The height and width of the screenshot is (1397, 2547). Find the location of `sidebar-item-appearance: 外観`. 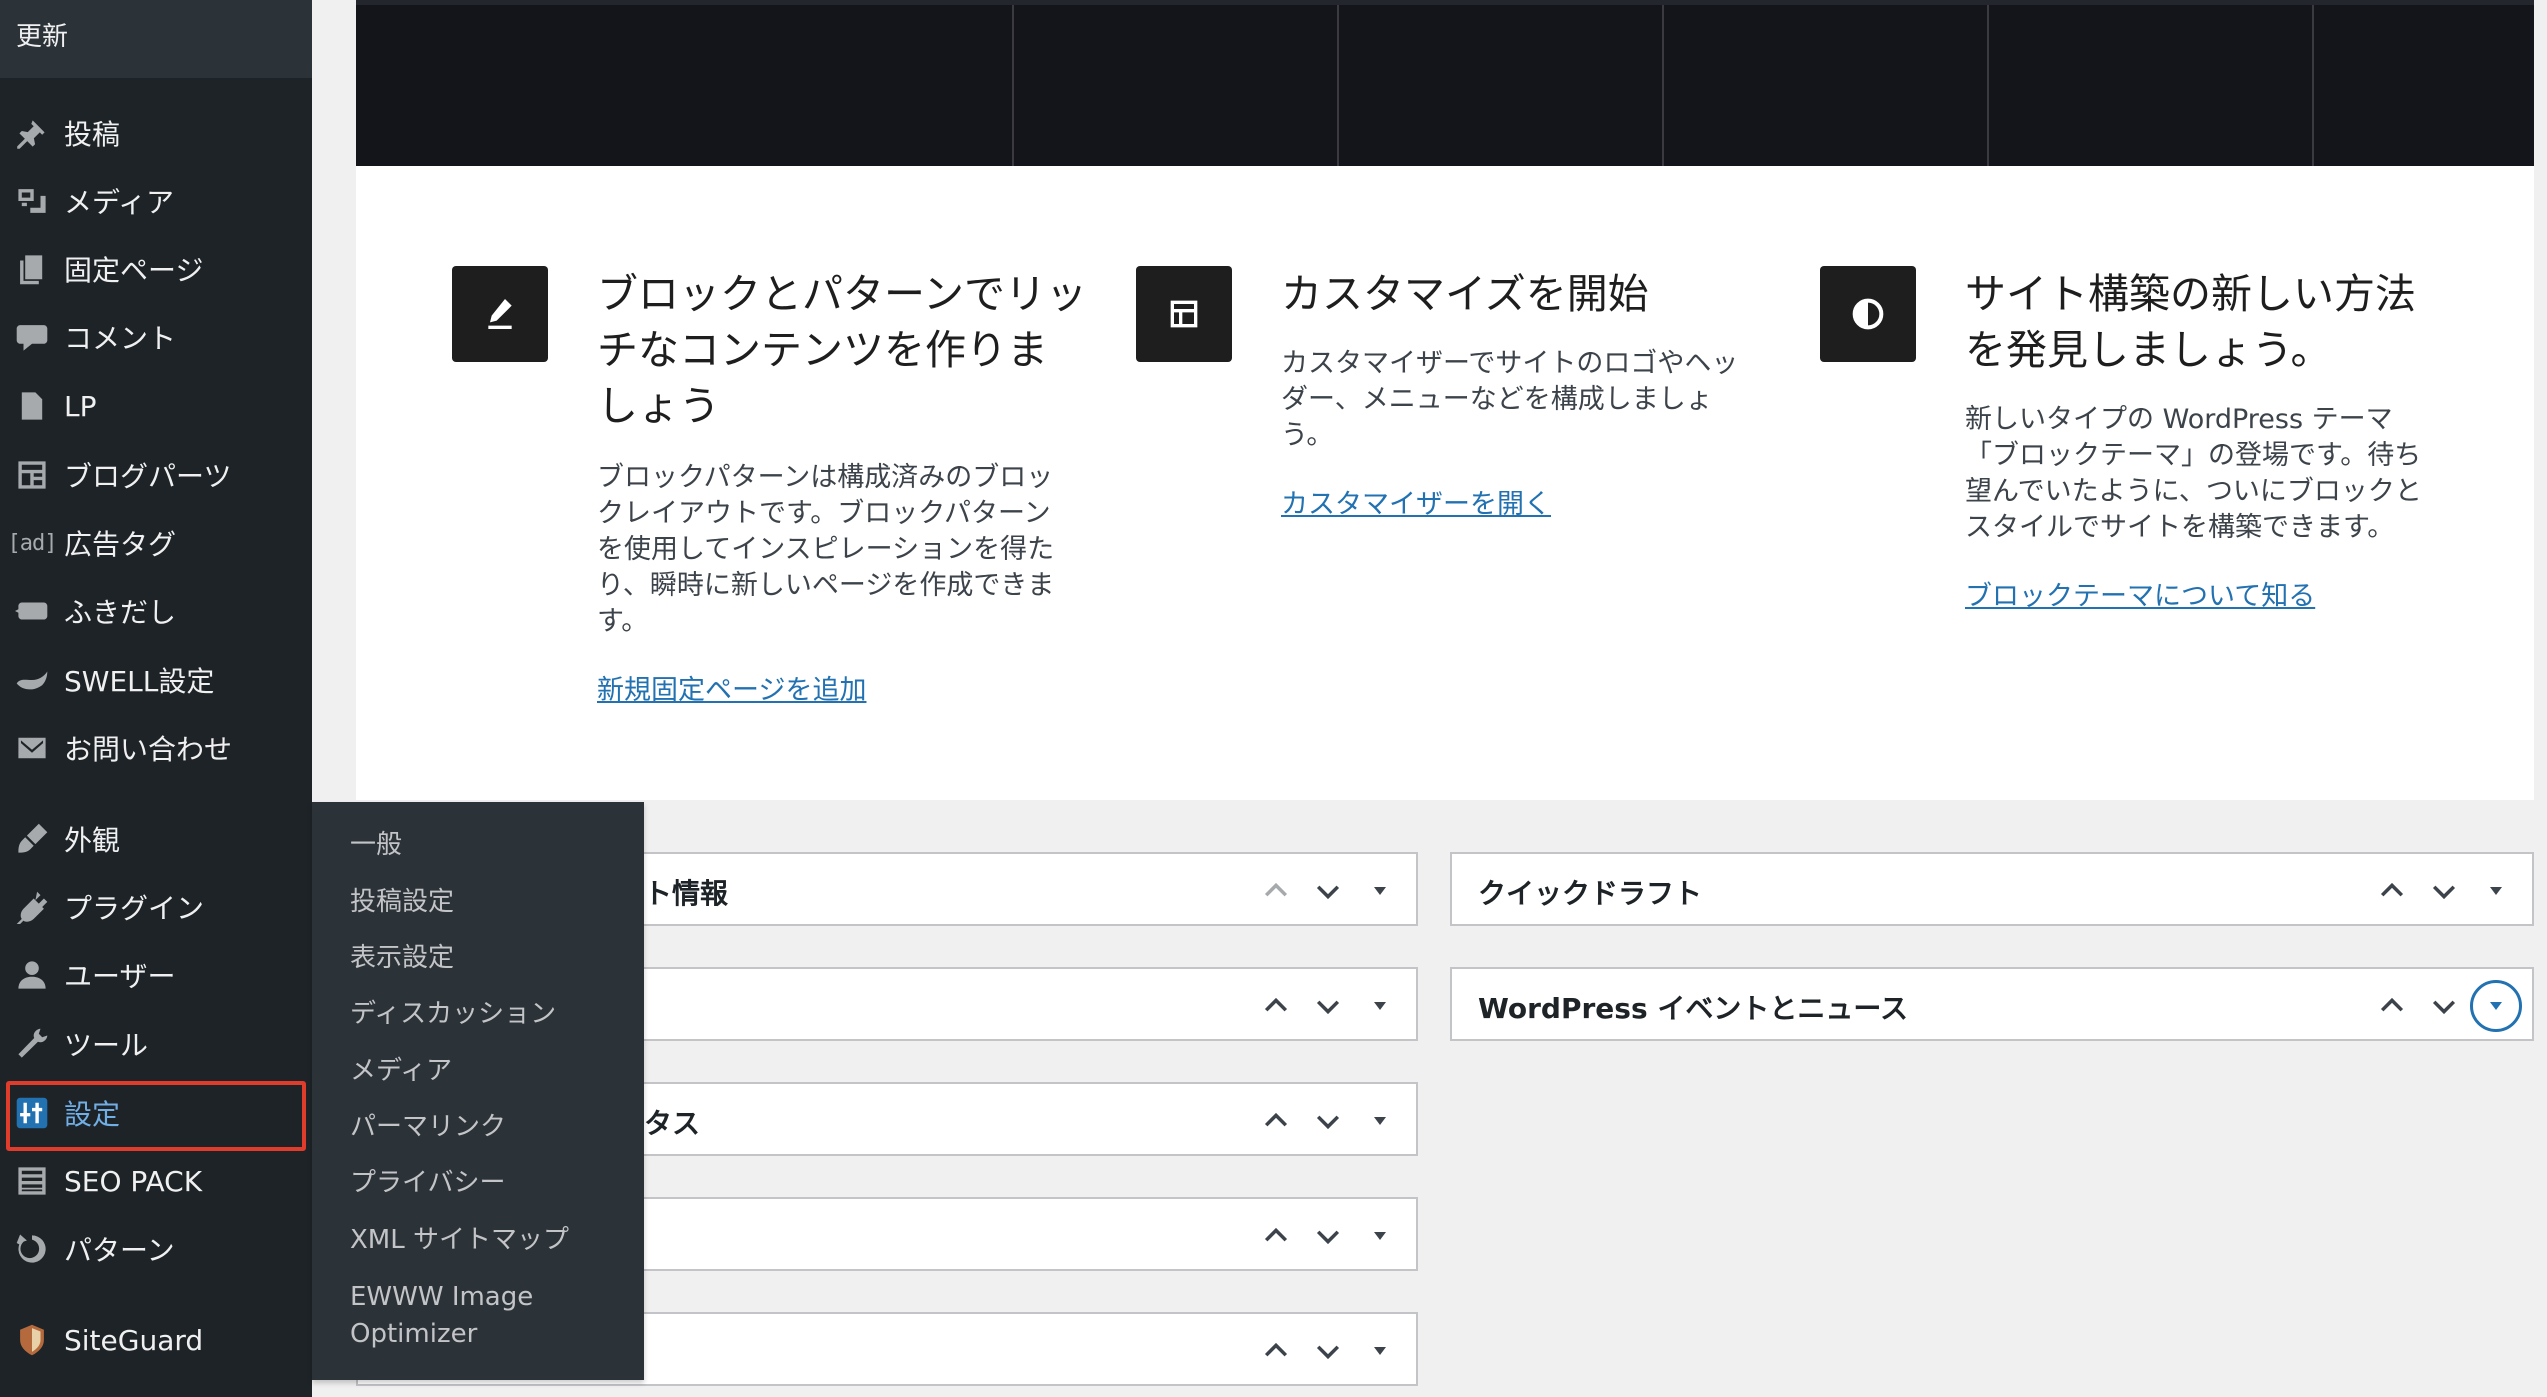

sidebar-item-appearance: 外観 is located at coordinates (156, 839).